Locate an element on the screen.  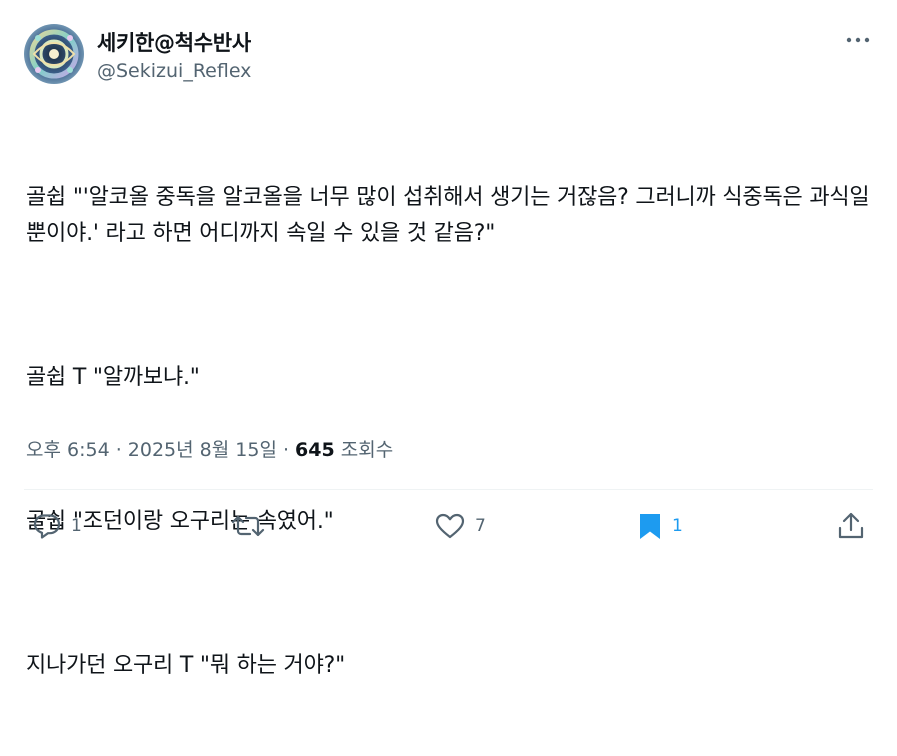
tweet-paragraph: 골쉽 T "알까보냐." is located at coordinates (113, 377).